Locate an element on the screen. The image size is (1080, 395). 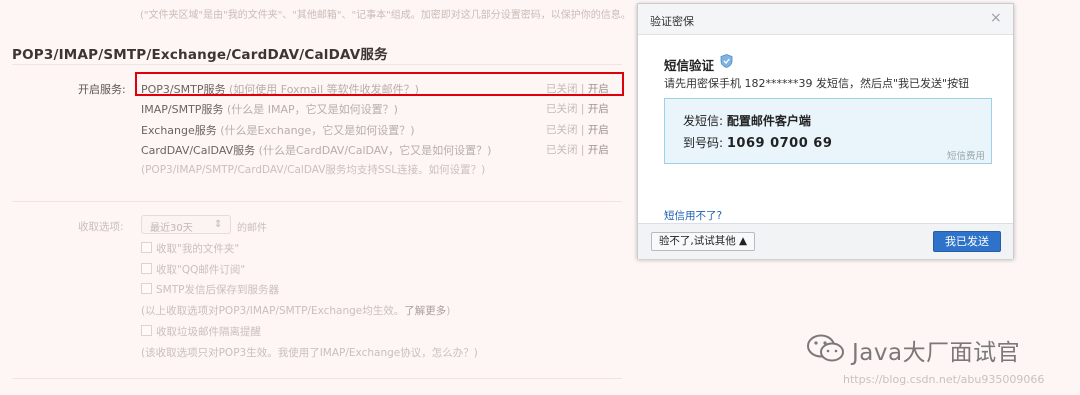
wechat-icon is located at coordinates (825, 348).